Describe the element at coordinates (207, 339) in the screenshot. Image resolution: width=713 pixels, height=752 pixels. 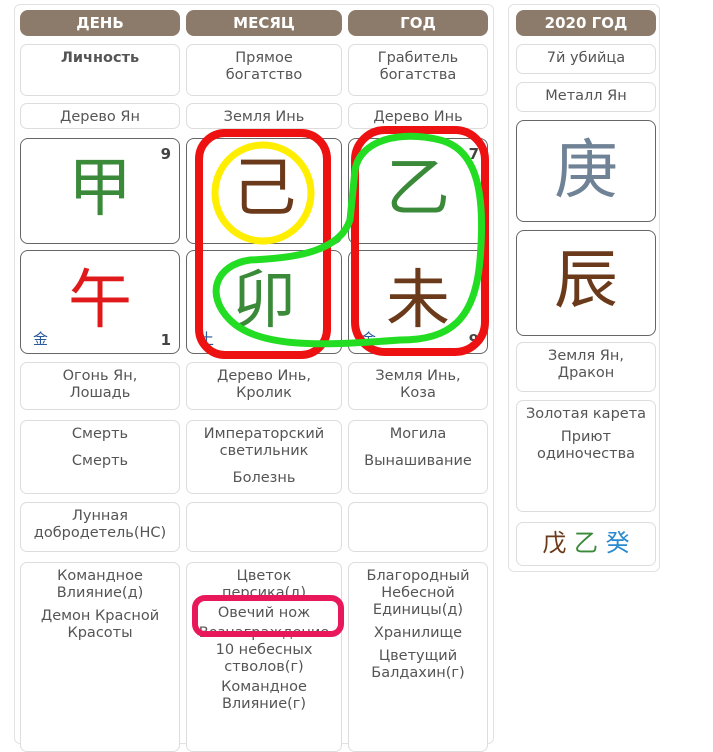
I see `branch-element: 土` at that location.